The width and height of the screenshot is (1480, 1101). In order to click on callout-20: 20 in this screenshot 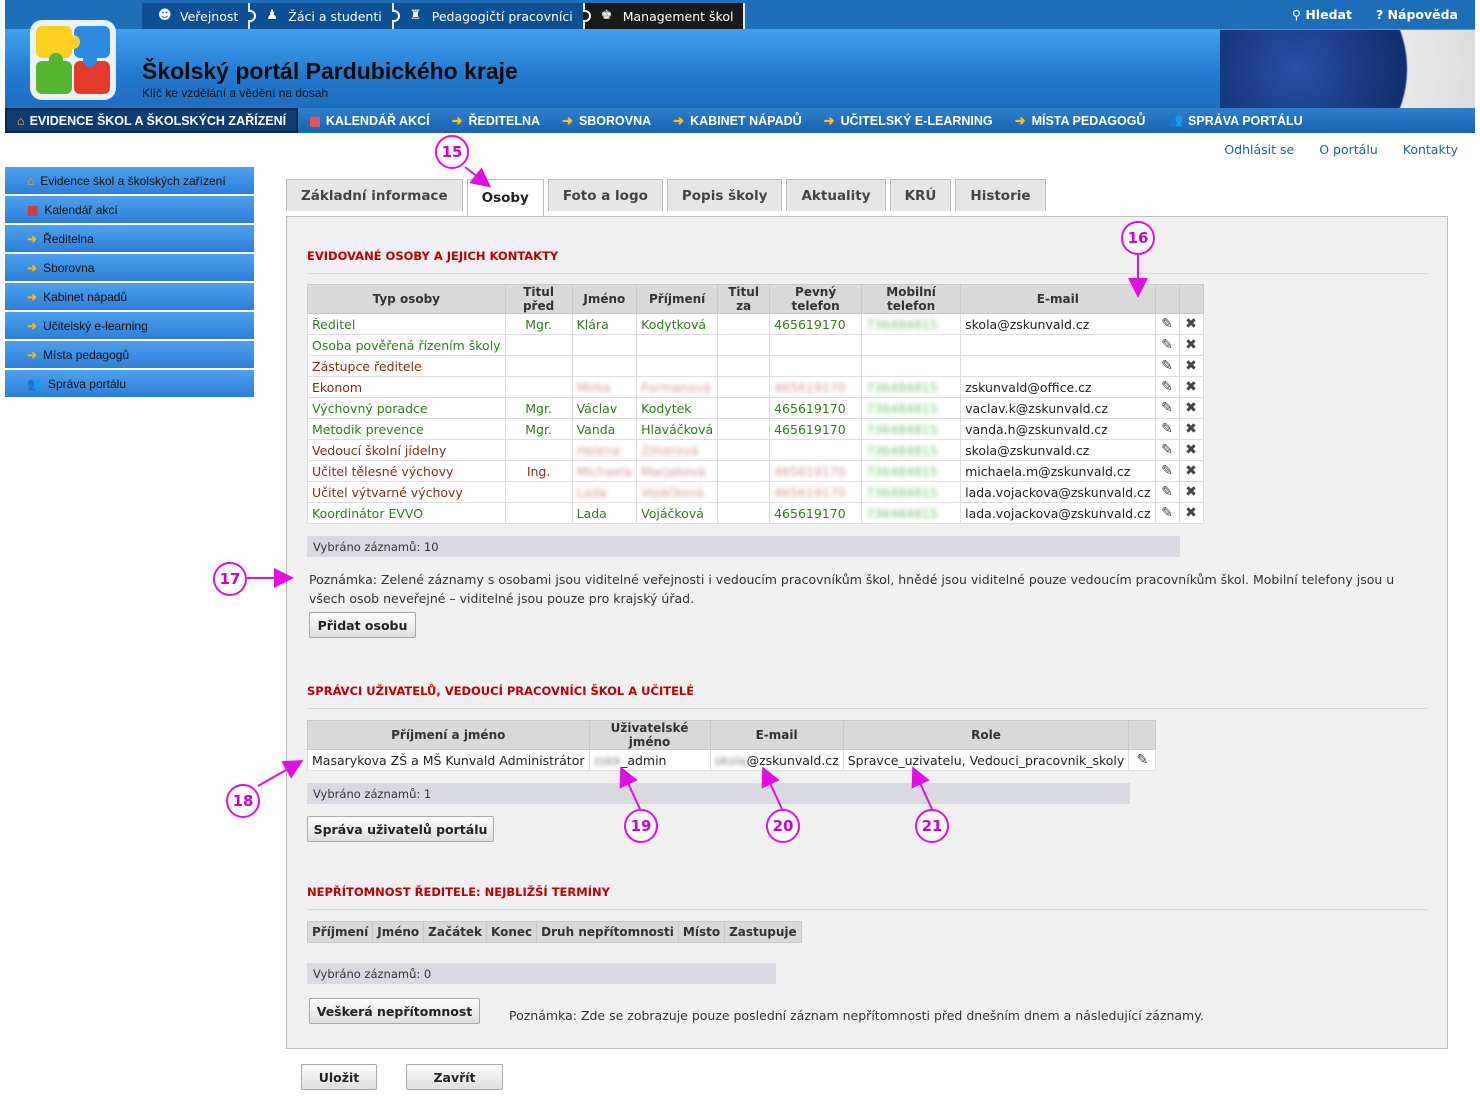, I will do `click(783, 826)`.